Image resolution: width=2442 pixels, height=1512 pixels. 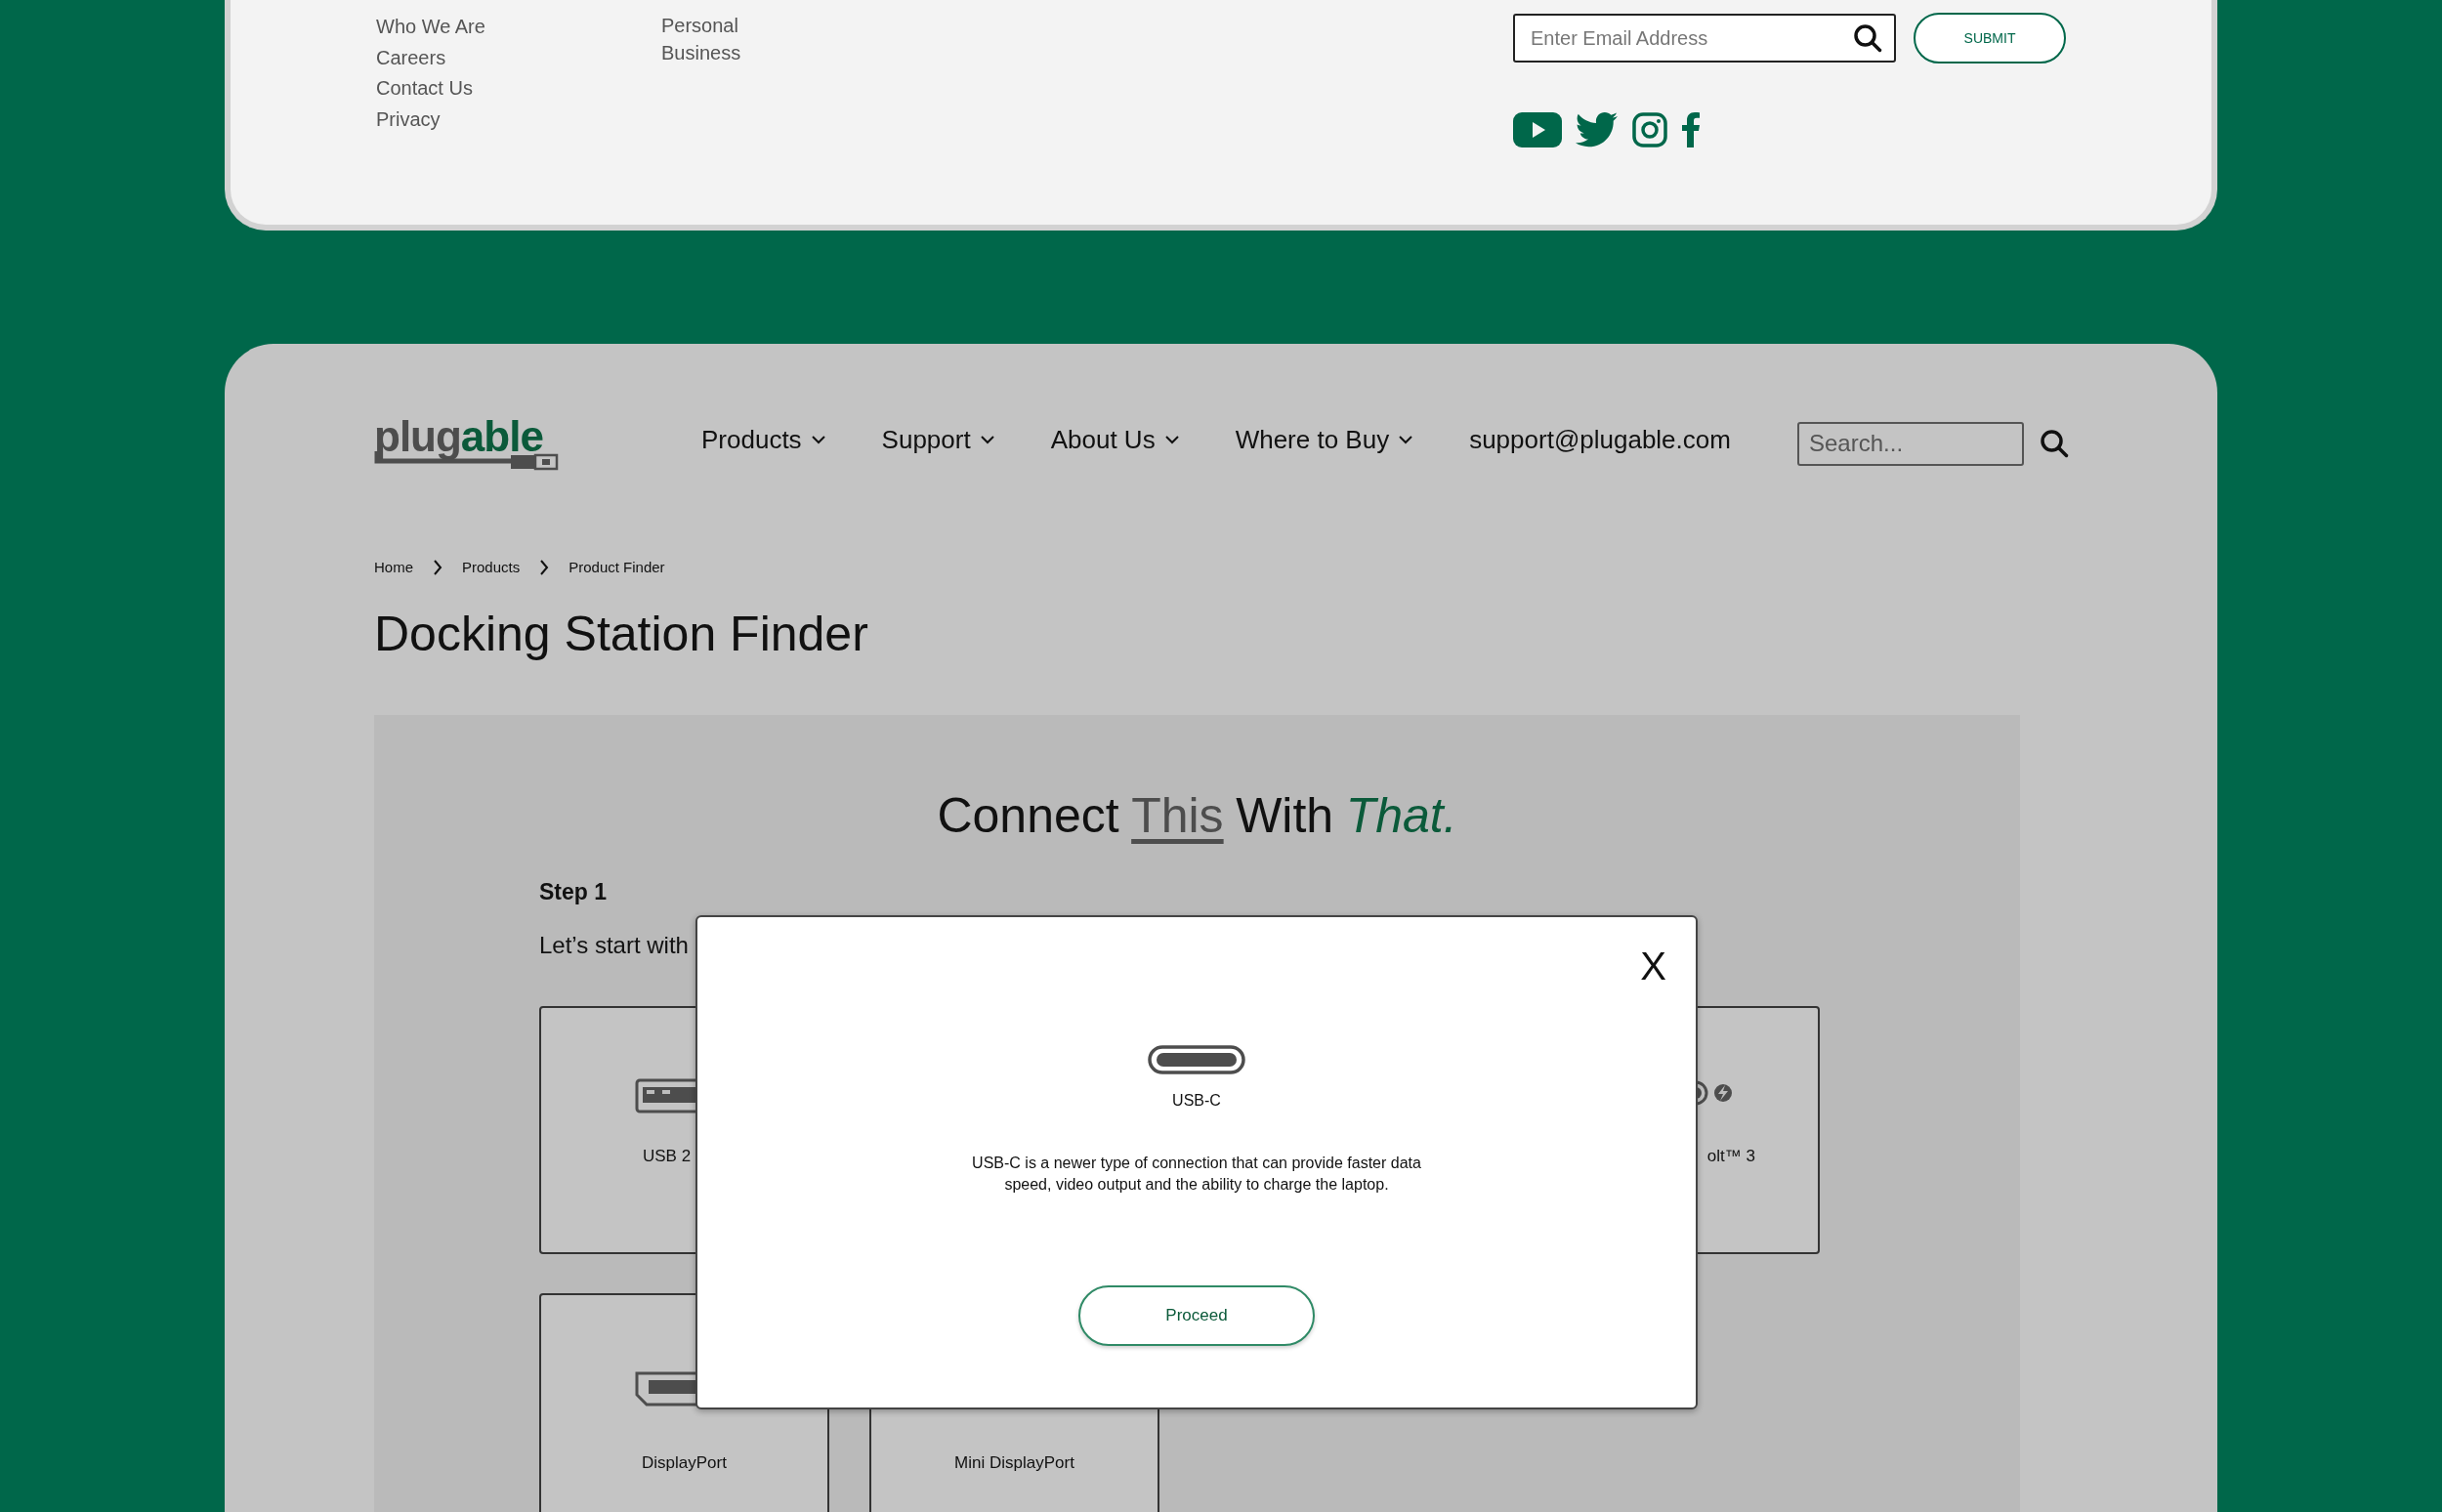 I want to click on port-description: USB-C is a newer type of connection that can provide faster data speed, video output and the ability to charge the laptop., so click(x=1196, y=1174).